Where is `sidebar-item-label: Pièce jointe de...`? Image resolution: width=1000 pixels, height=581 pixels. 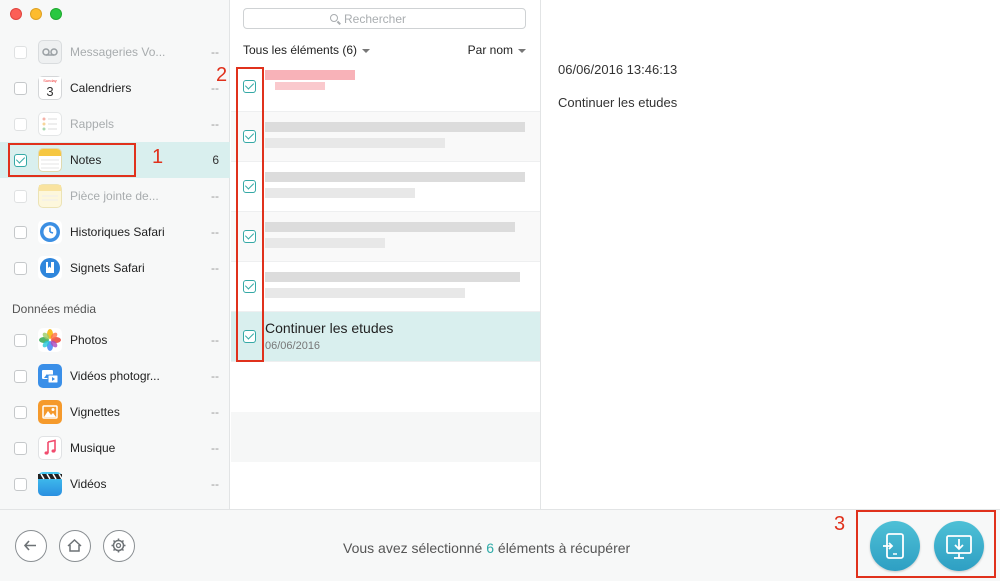 sidebar-item-label: Pièce jointe de... is located at coordinates (114, 196).